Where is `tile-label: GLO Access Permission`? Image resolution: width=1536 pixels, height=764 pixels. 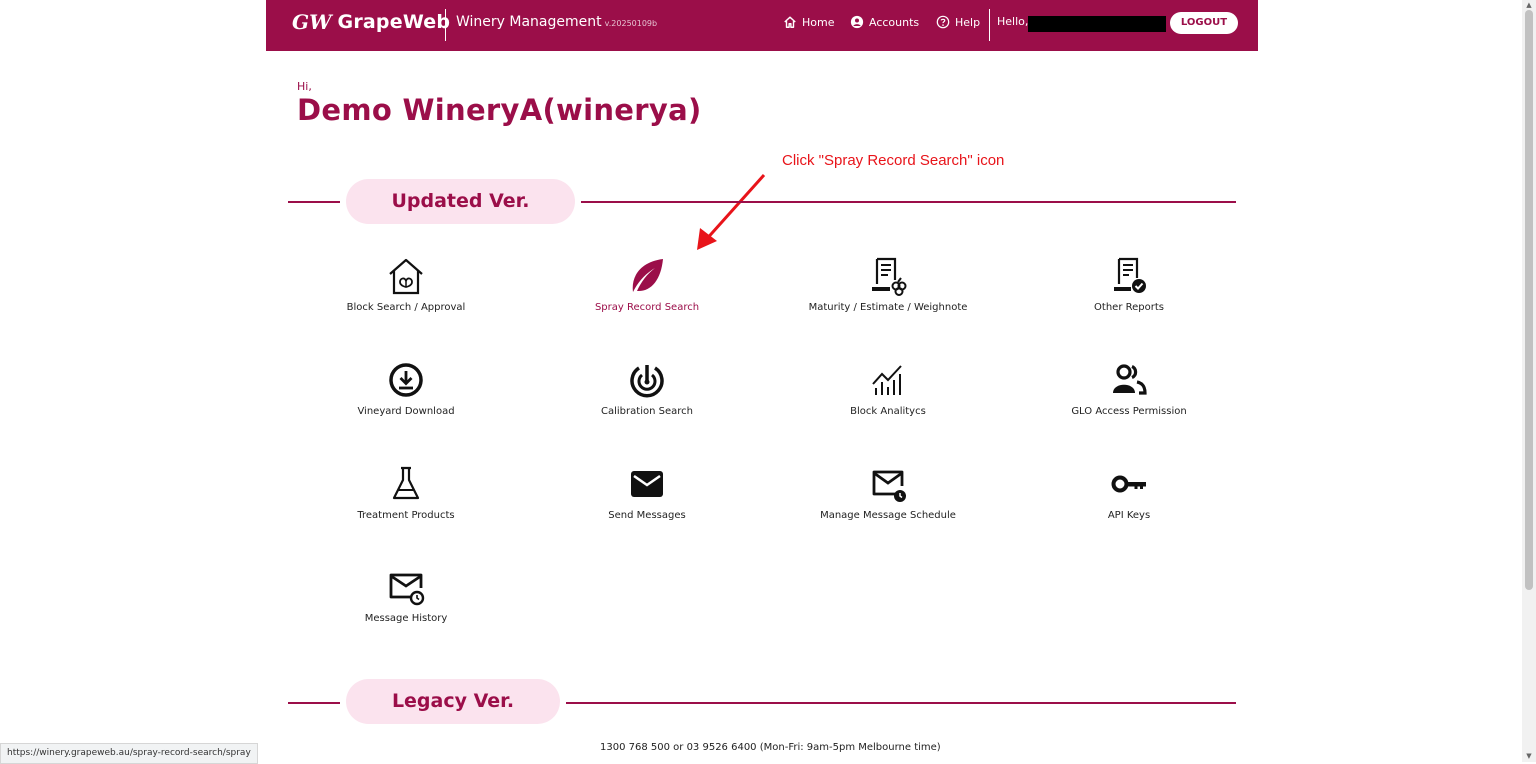
tile-label: GLO Access Permission is located at coordinates (1129, 411).